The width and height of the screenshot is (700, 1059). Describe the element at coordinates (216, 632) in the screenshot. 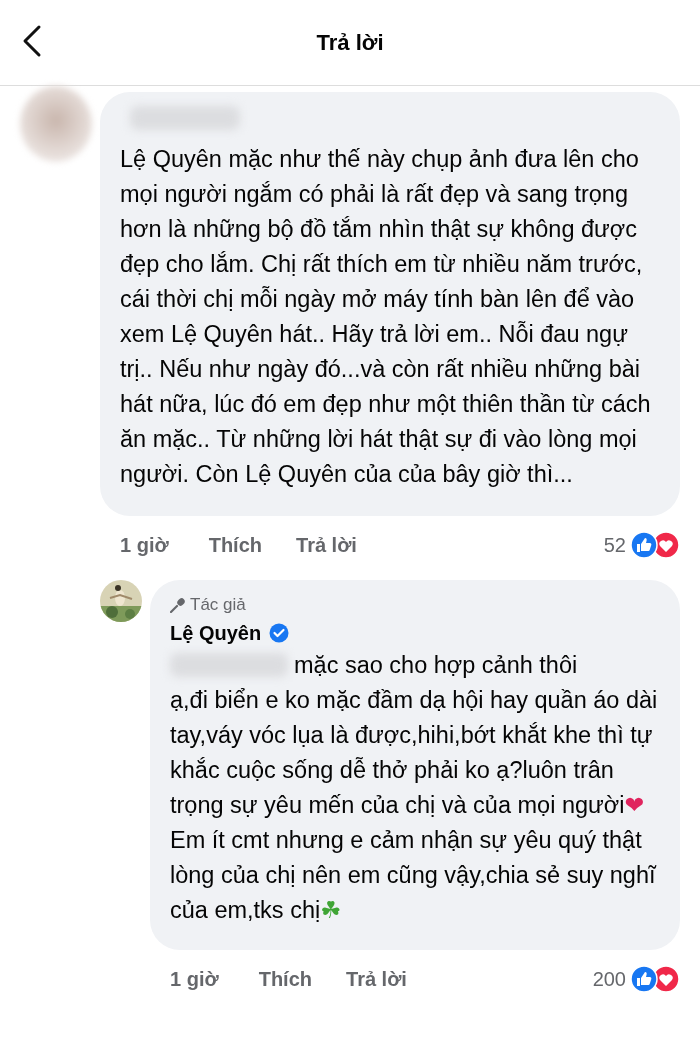

I see `author-name: Lệ Quyên` at that location.